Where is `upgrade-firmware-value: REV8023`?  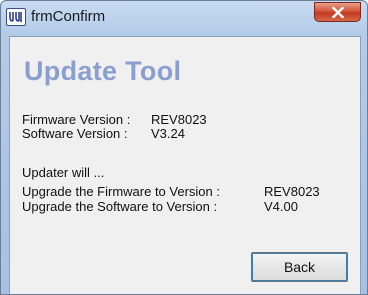 upgrade-firmware-value: REV8023 is located at coordinates (292, 191).